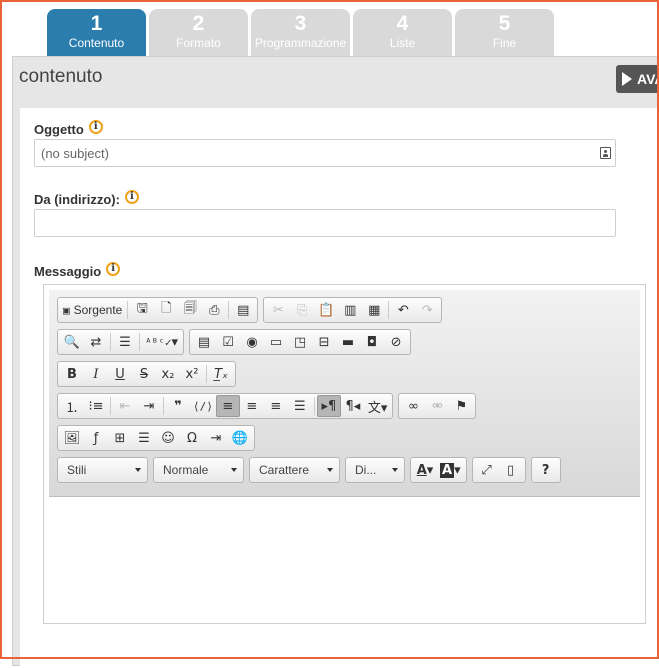 This screenshot has width=659, height=668. Describe the element at coordinates (77, 470) in the screenshot. I see `styles-value: Stili` at that location.